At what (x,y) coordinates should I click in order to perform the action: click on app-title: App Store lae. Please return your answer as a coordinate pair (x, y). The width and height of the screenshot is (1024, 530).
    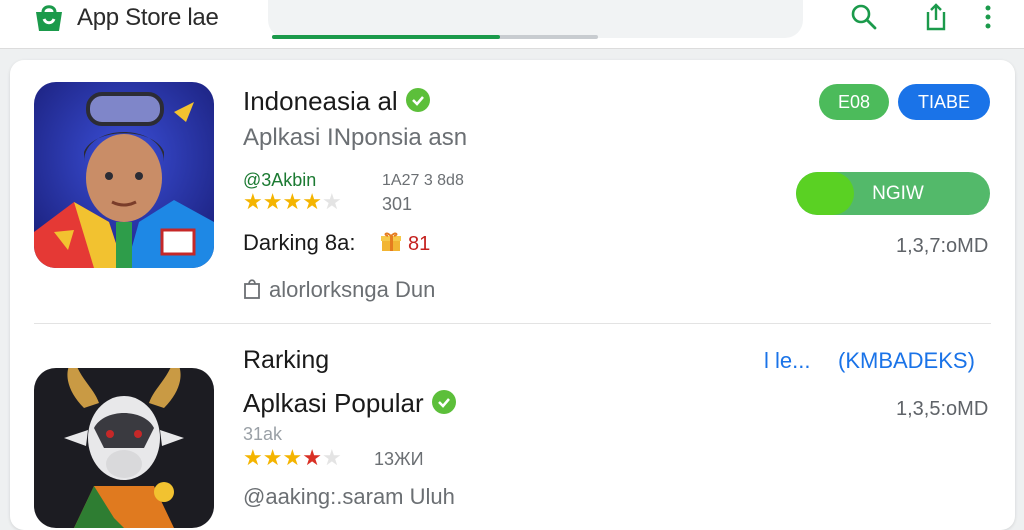
    Looking at the image, I should click on (148, 17).